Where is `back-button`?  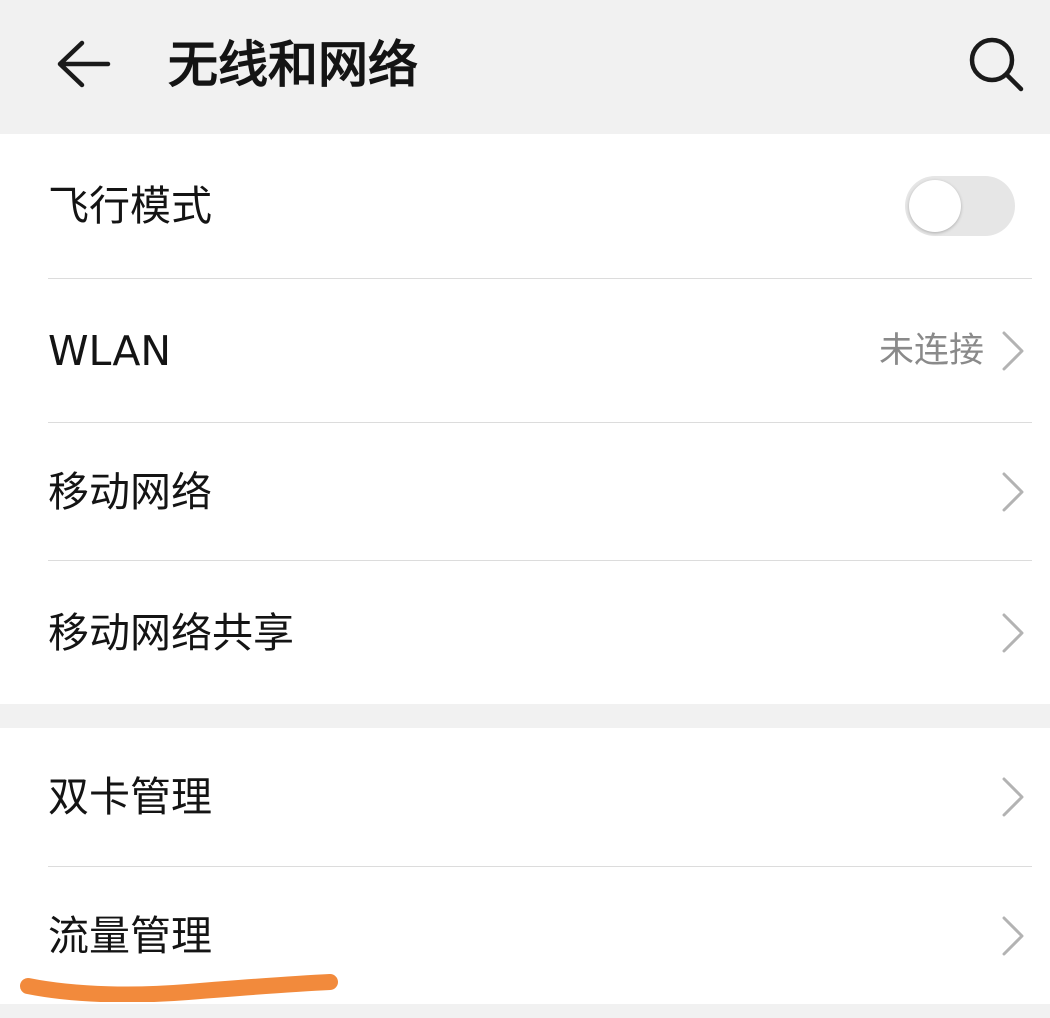
back-button is located at coordinates (82, 64).